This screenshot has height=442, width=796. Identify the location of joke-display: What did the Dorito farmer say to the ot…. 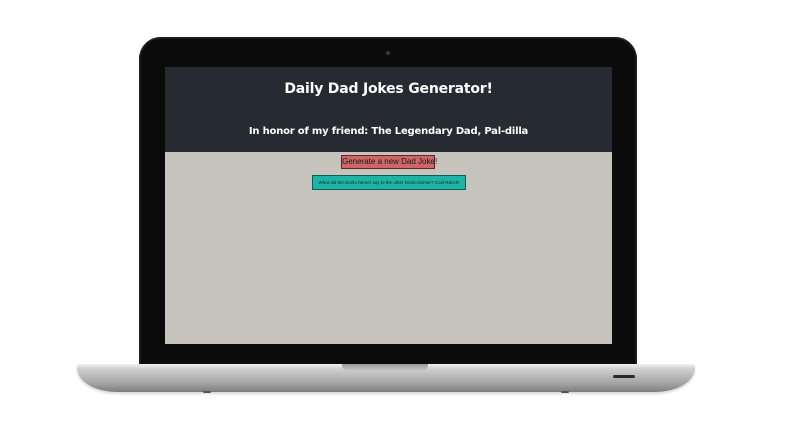
(389, 182).